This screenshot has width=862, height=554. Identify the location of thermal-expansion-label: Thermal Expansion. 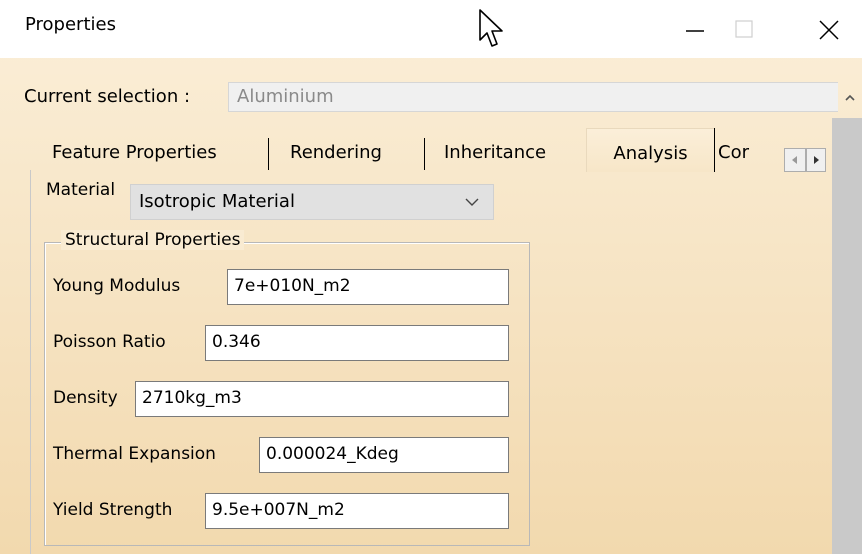
(134, 454).